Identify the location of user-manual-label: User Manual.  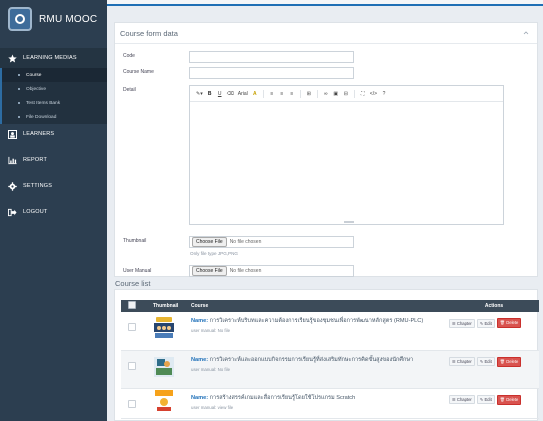
(137, 271).